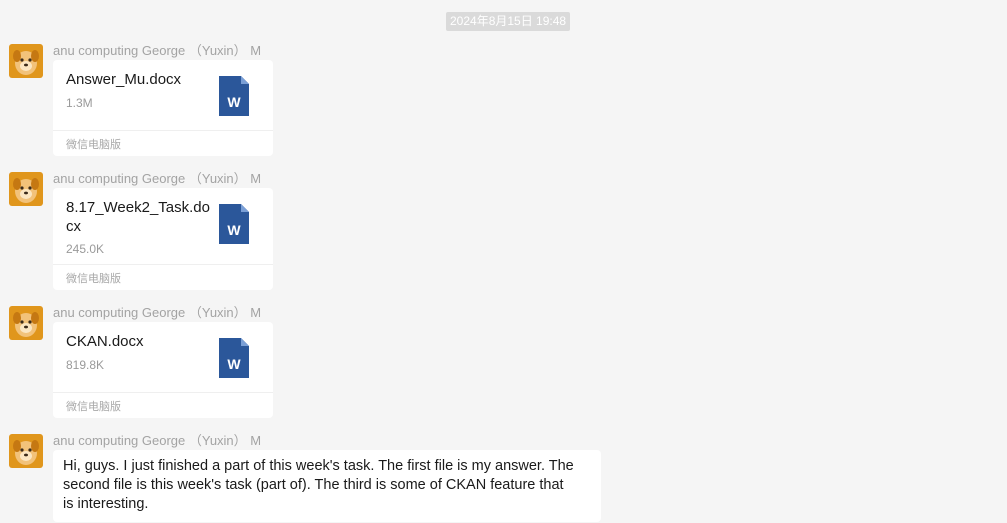  I want to click on file-name: Answer_Mu.docx, so click(124, 79).